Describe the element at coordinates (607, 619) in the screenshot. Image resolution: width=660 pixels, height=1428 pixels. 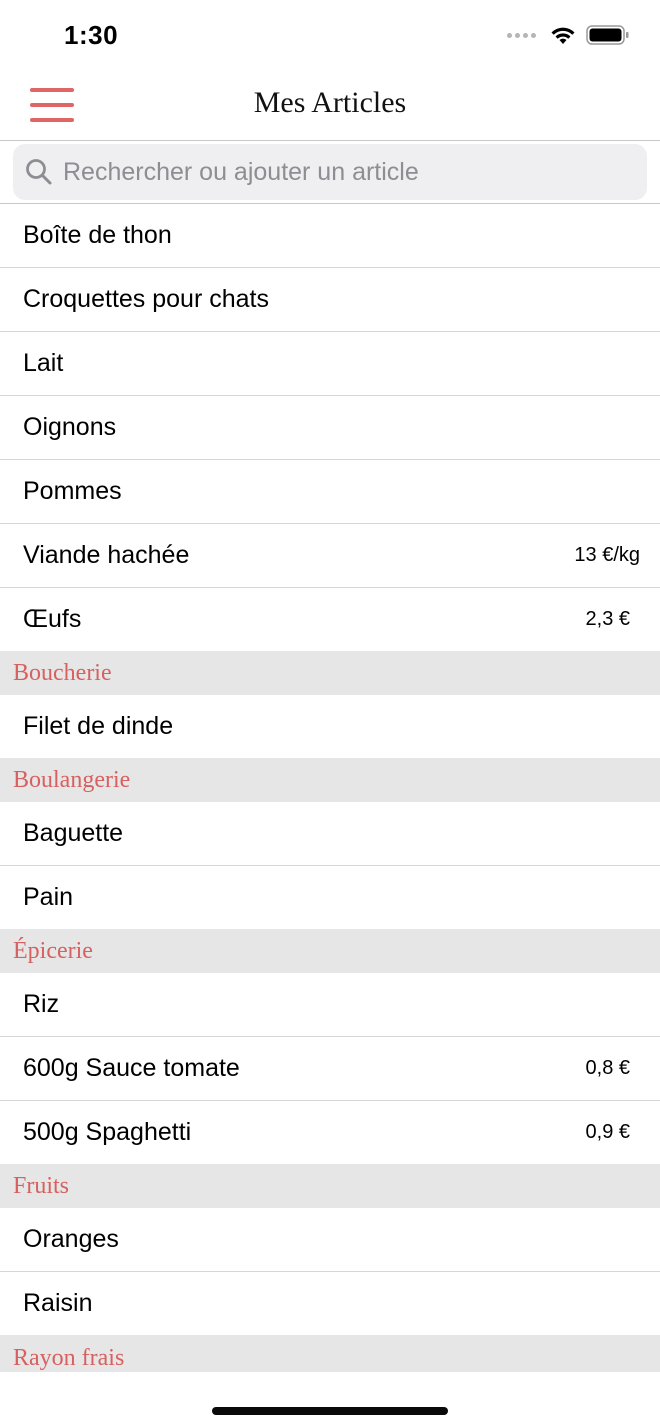
I see `item-price: 2,3 €` at that location.